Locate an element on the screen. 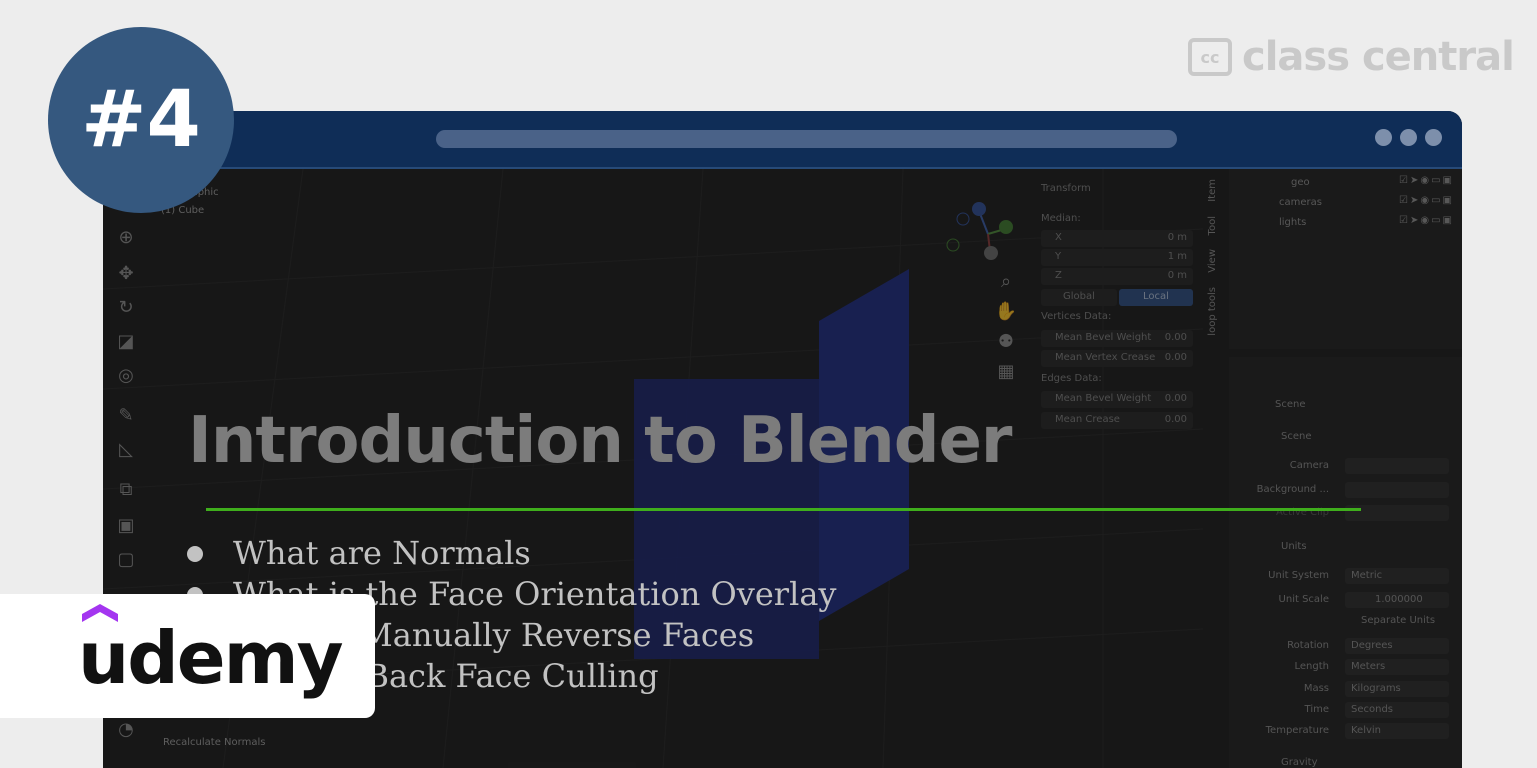  slide-title: Introduction to Blender is located at coordinates (600, 441).